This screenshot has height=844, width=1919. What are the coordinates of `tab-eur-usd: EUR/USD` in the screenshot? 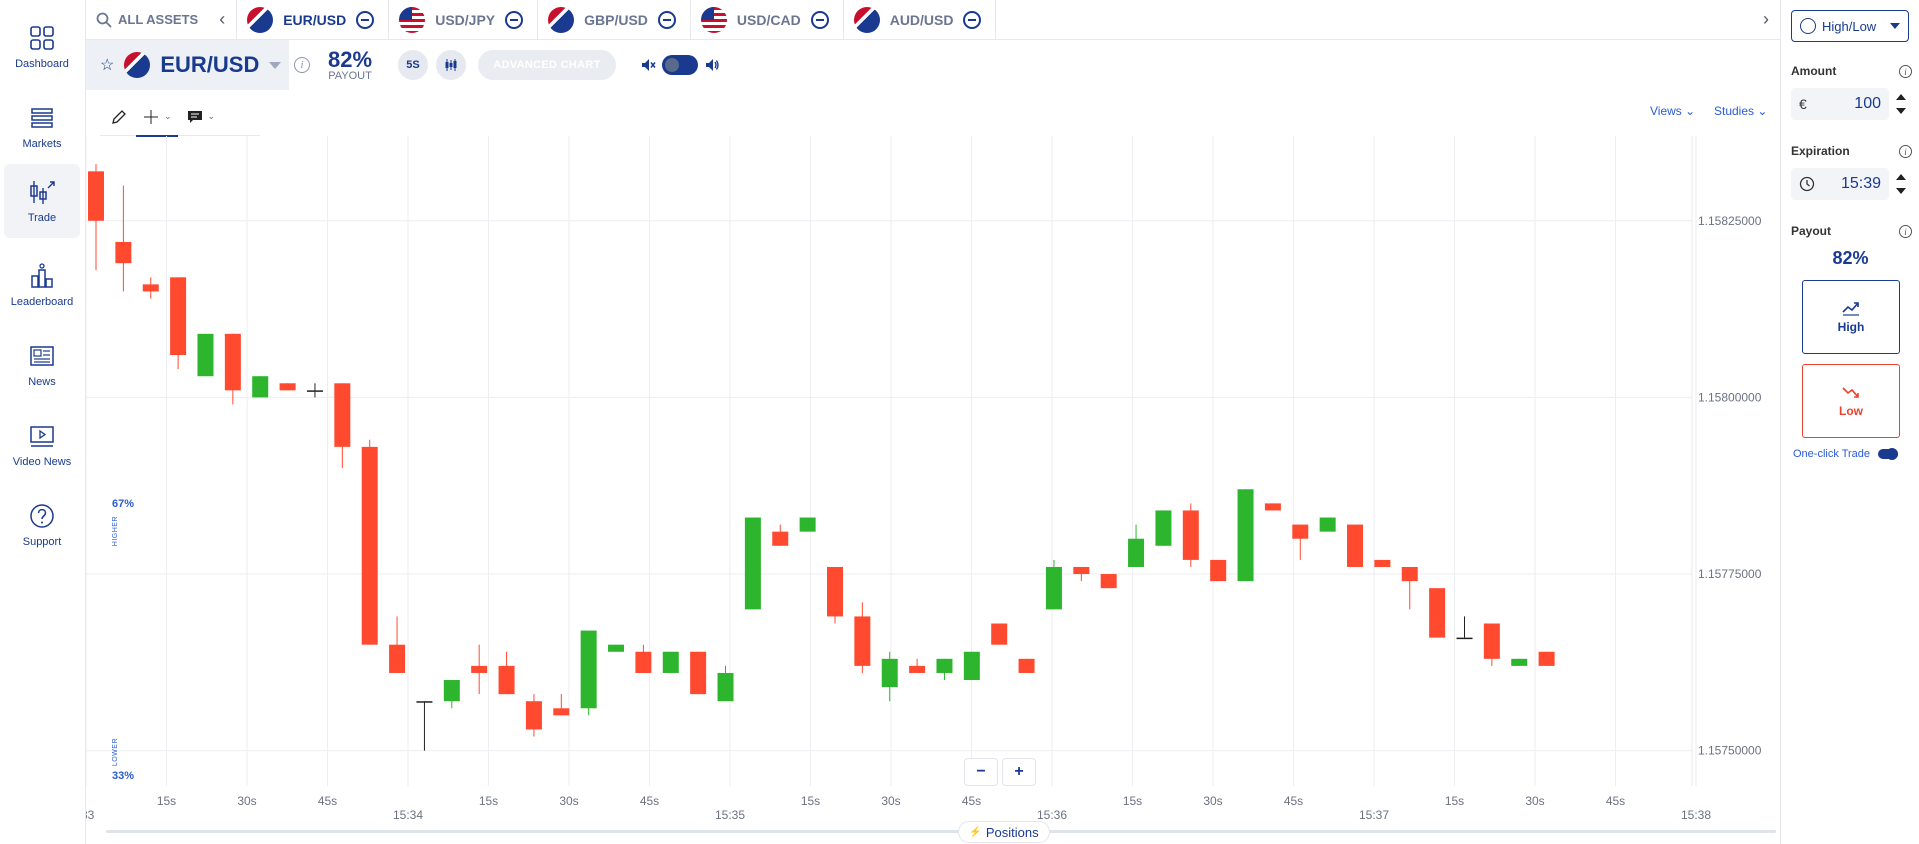 It's located at (312, 20).